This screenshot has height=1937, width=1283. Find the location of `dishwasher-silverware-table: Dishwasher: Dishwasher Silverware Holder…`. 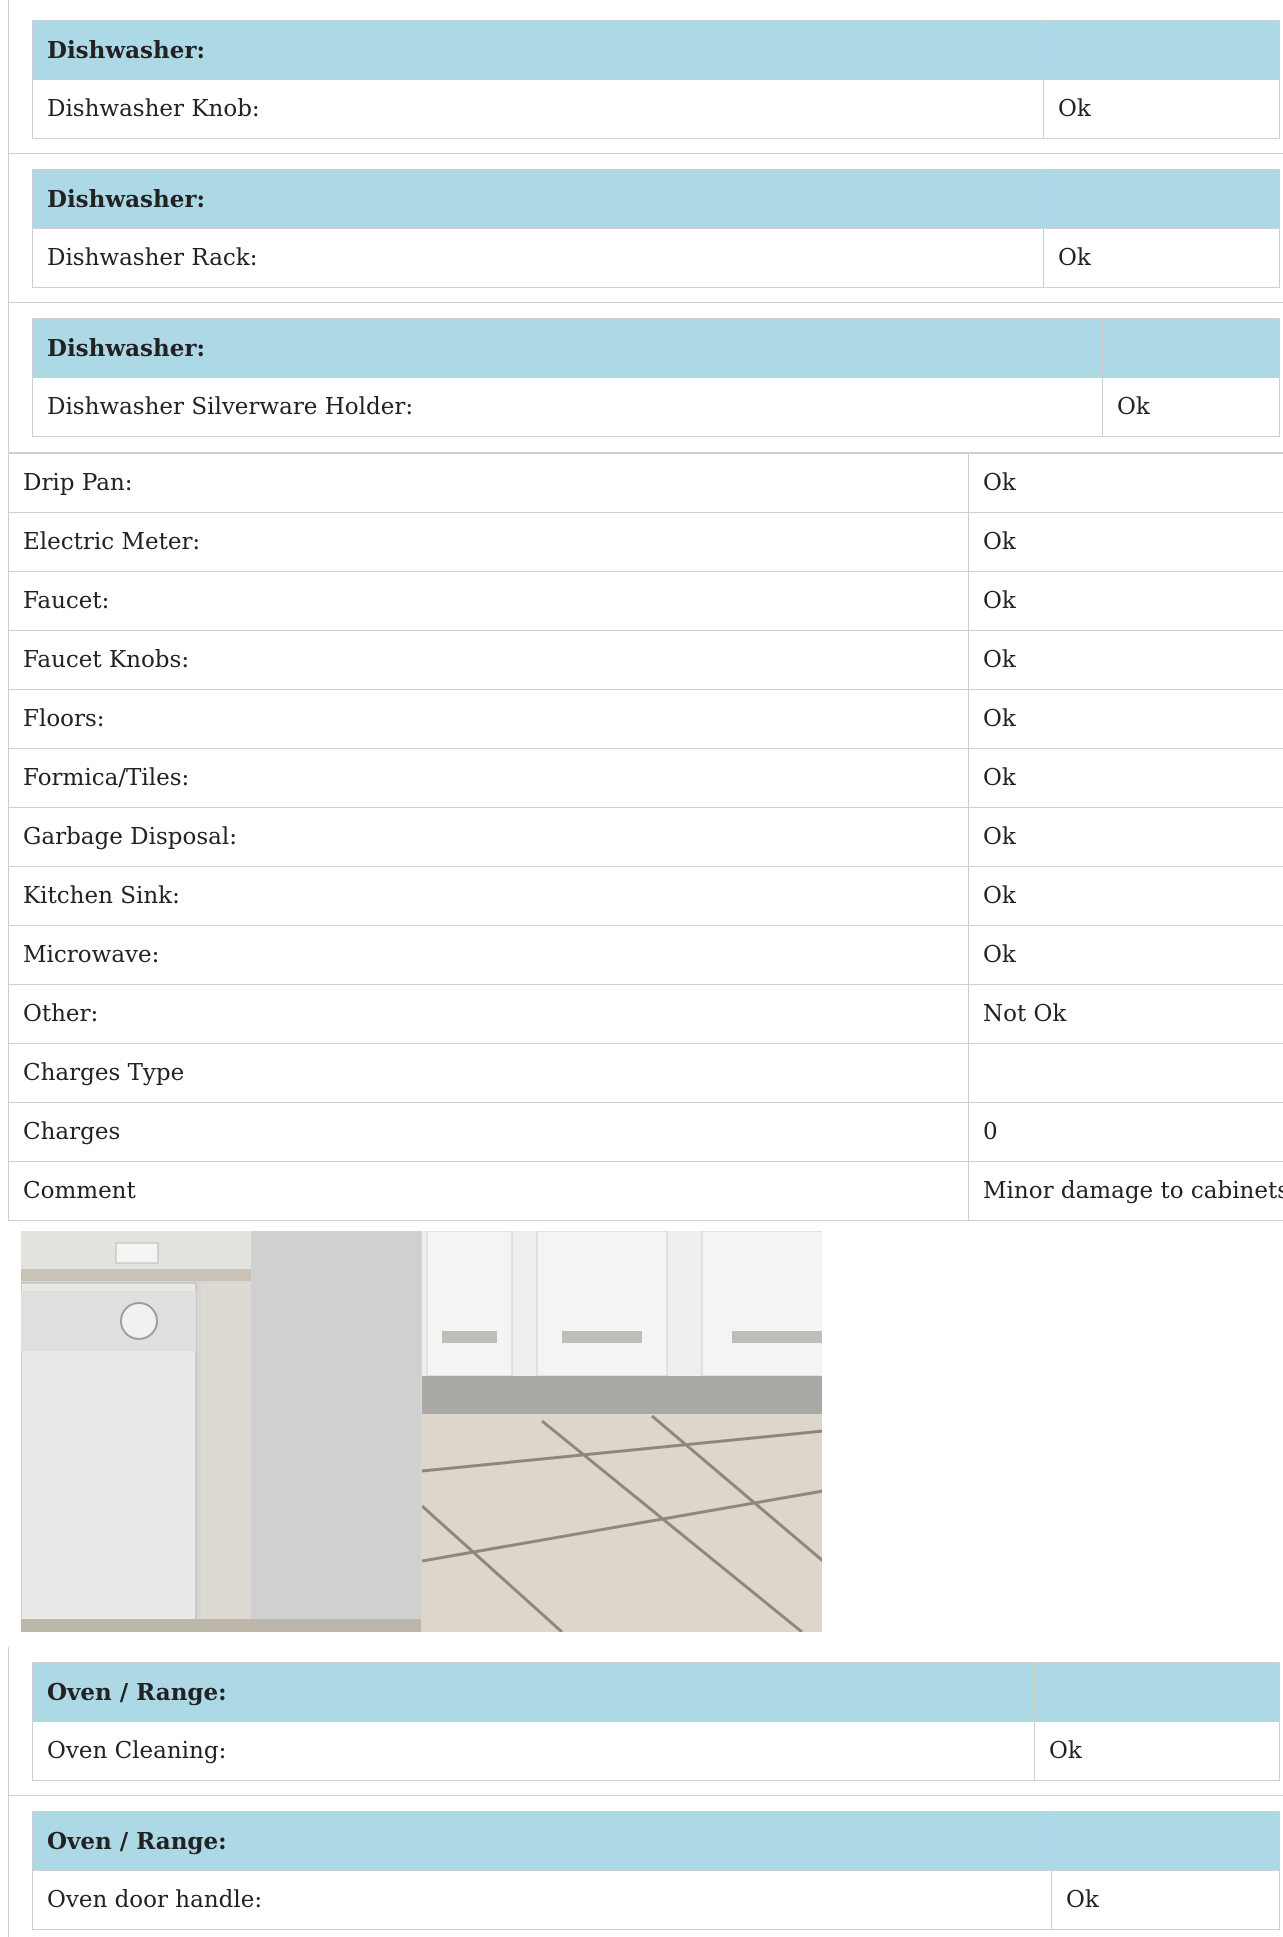

dishwasher-silverware-table: Dishwasher: Dishwasher Silverware Holder… is located at coordinates (656, 377).